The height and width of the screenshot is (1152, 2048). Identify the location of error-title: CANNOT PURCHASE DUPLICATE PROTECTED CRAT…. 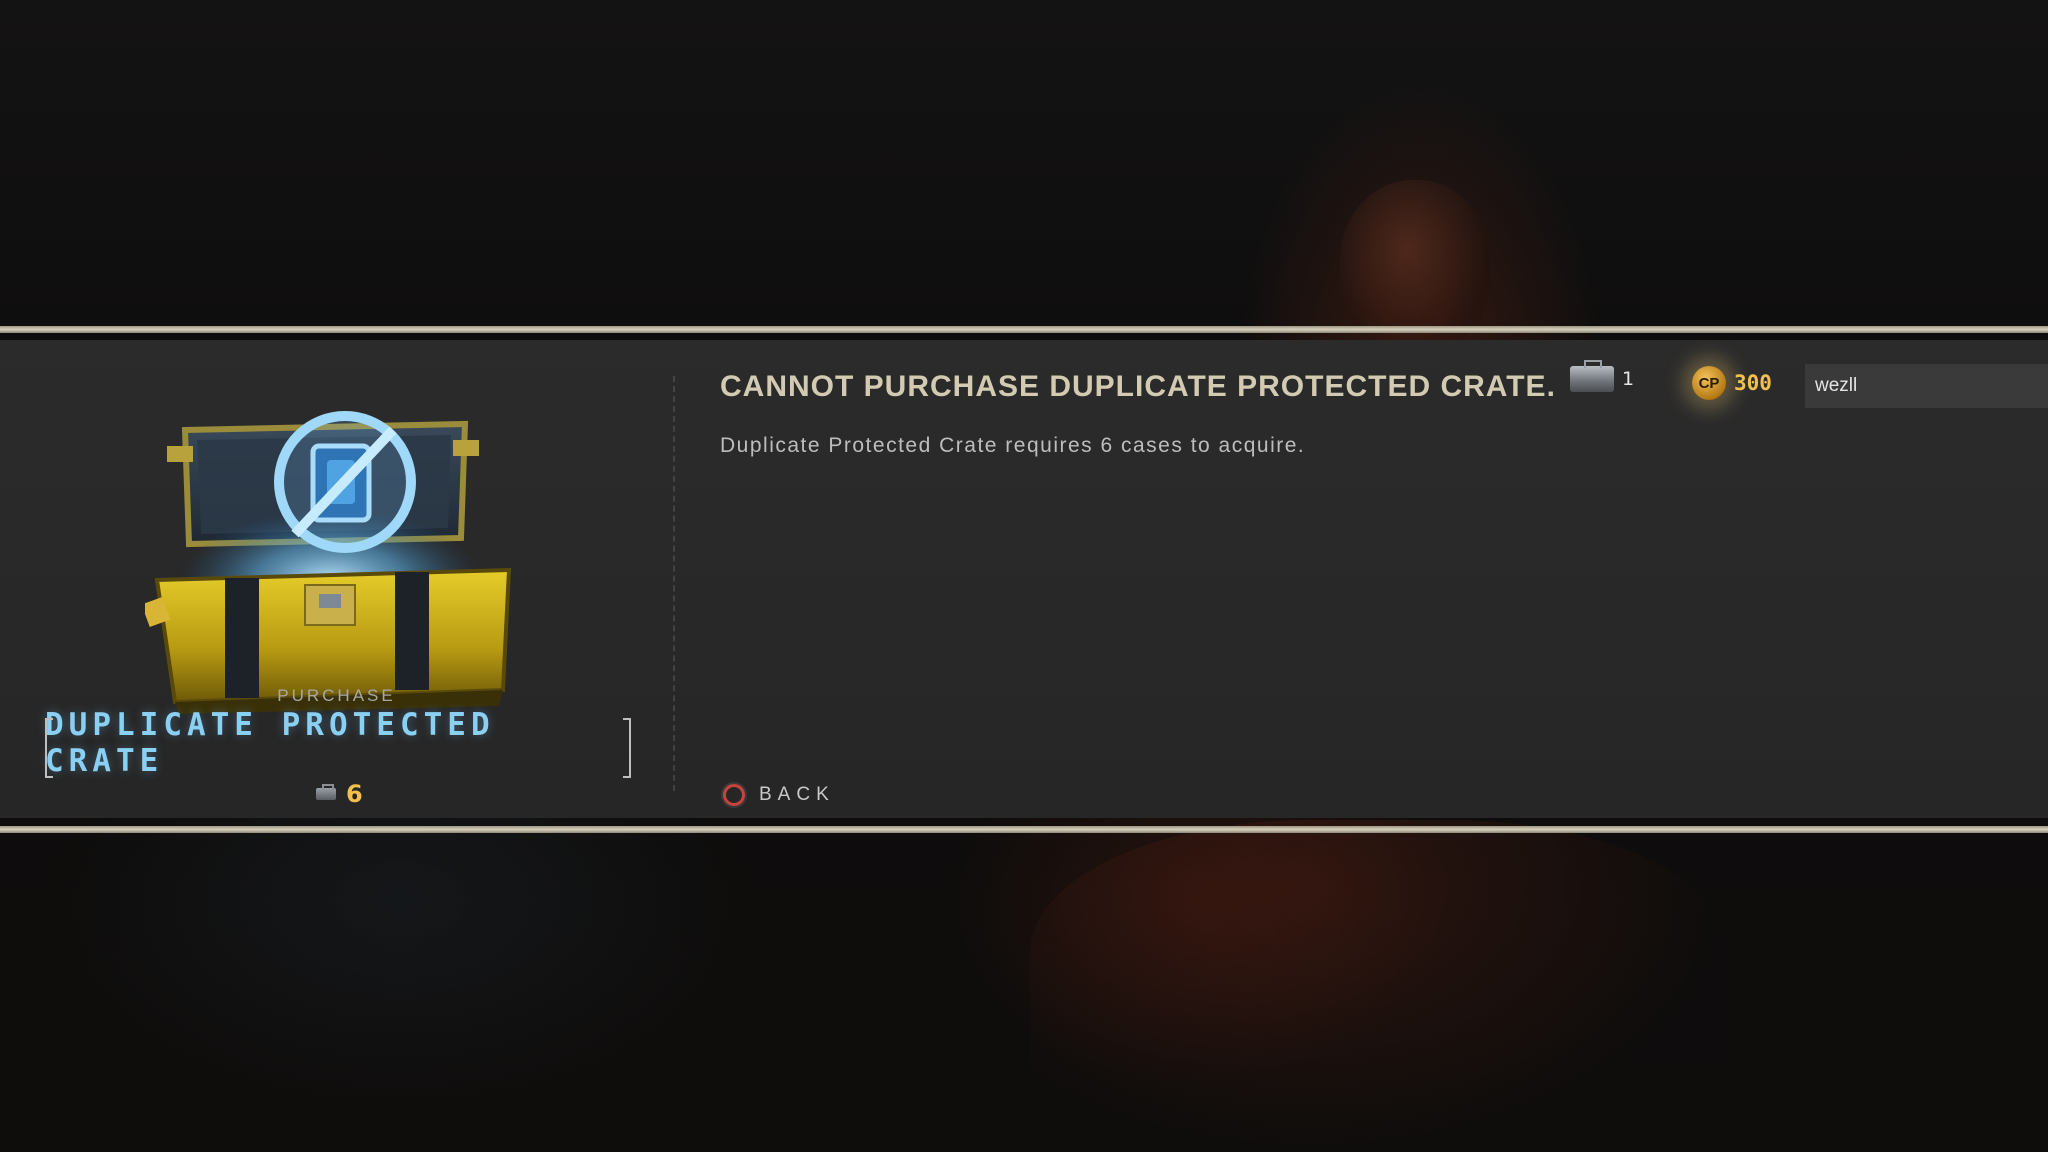
(1138, 386).